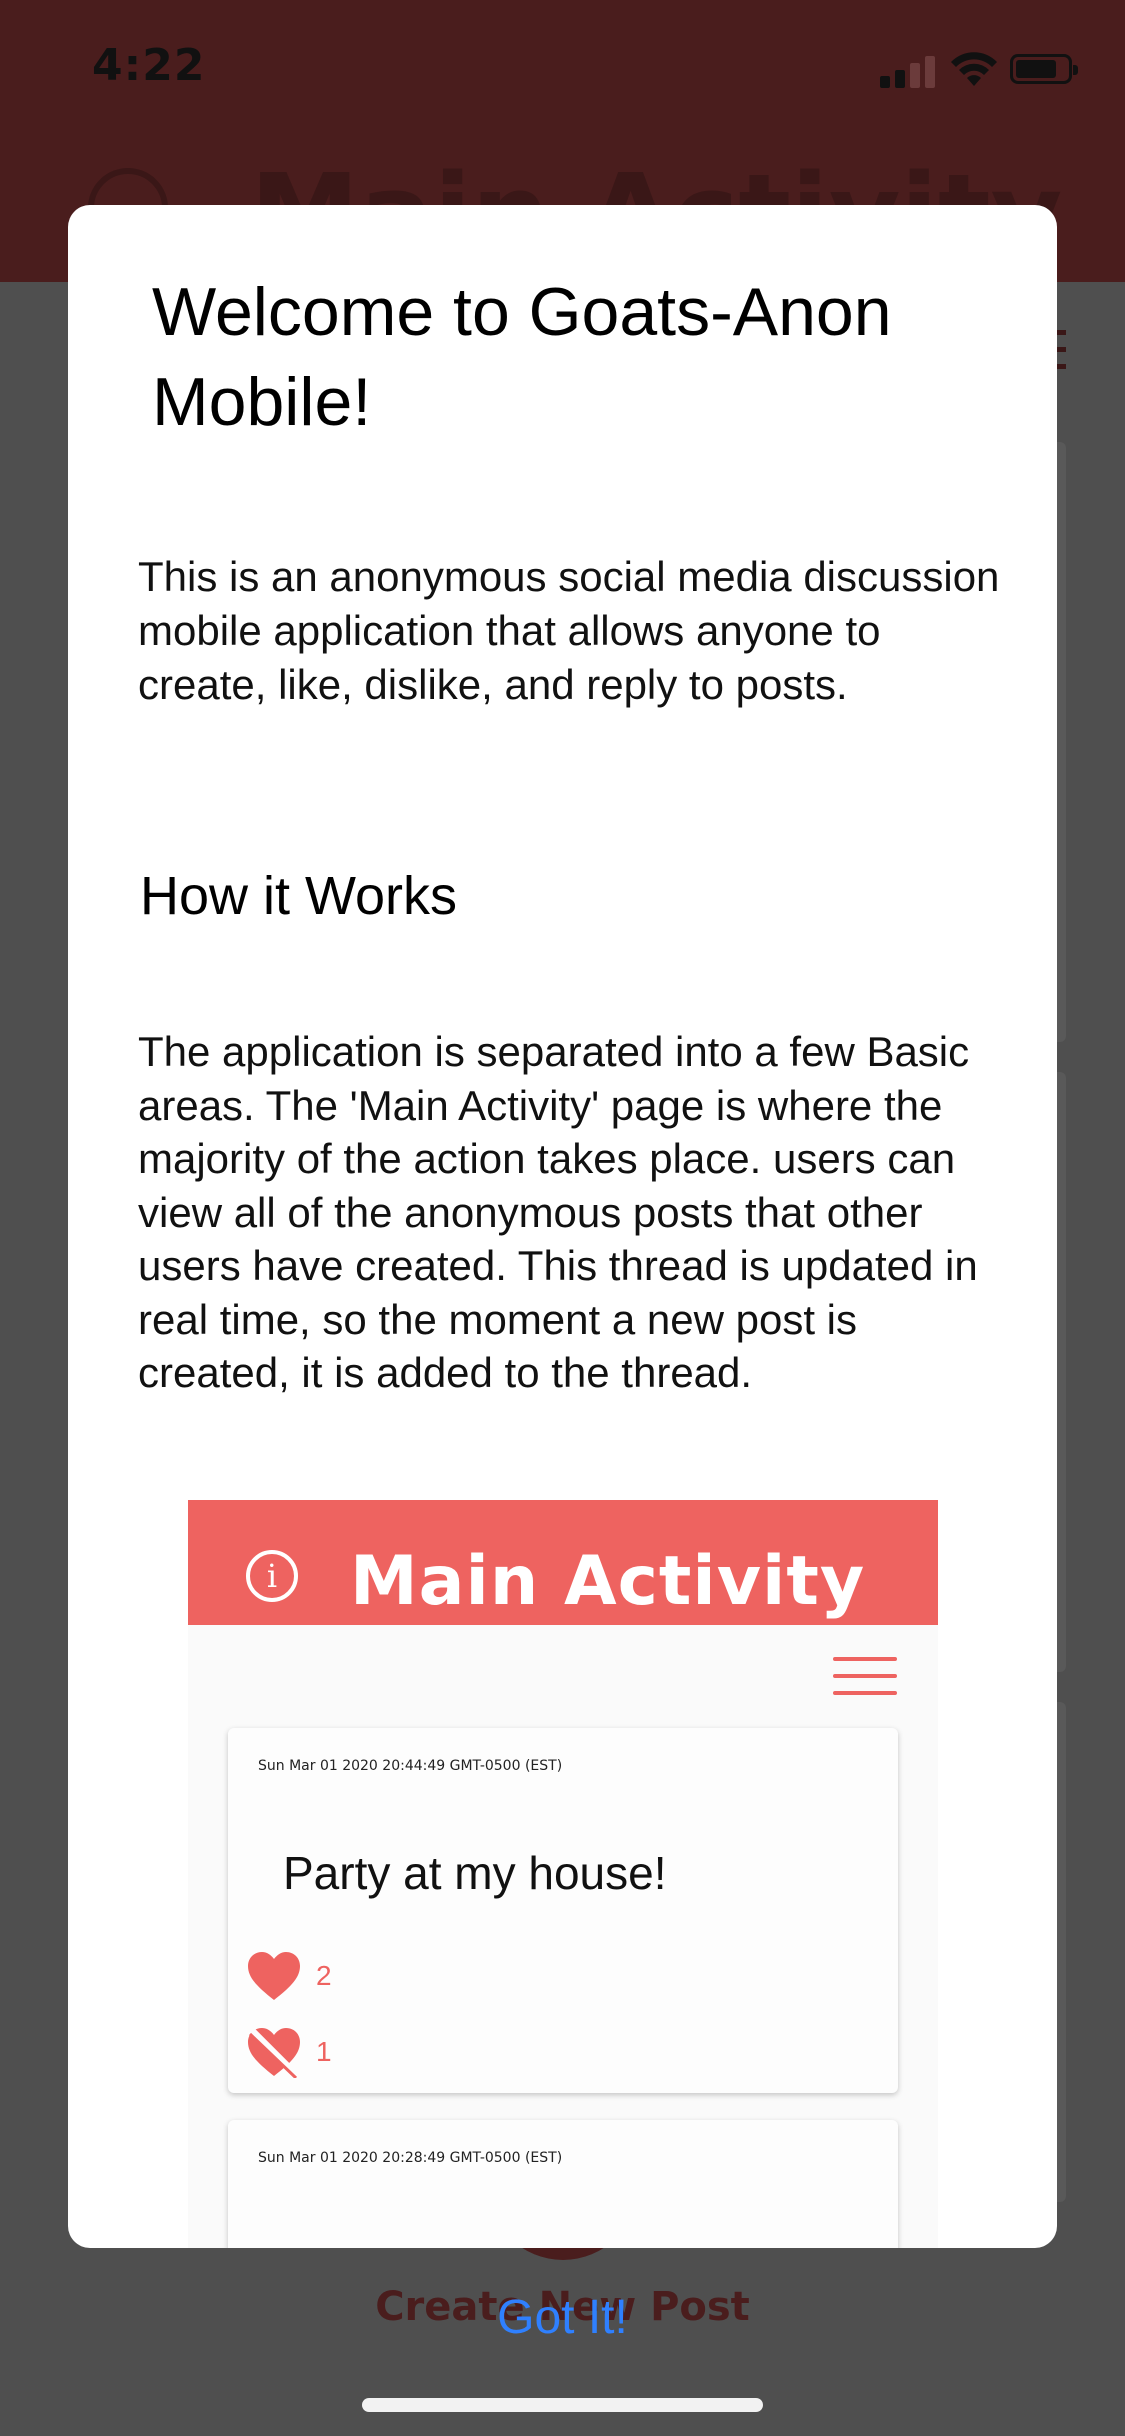 This screenshot has width=1125, height=2436. Describe the element at coordinates (562, 70) in the screenshot. I see `status-bar: 4:22` at that location.